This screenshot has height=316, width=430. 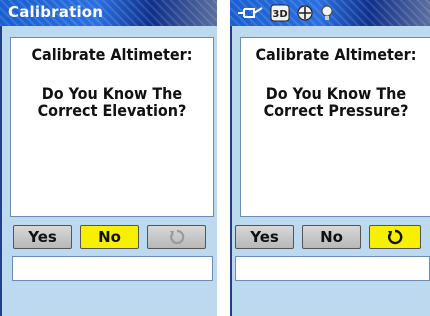 I want to click on prompt-question: Do You Know The Correct Elevation?, so click(x=112, y=102).